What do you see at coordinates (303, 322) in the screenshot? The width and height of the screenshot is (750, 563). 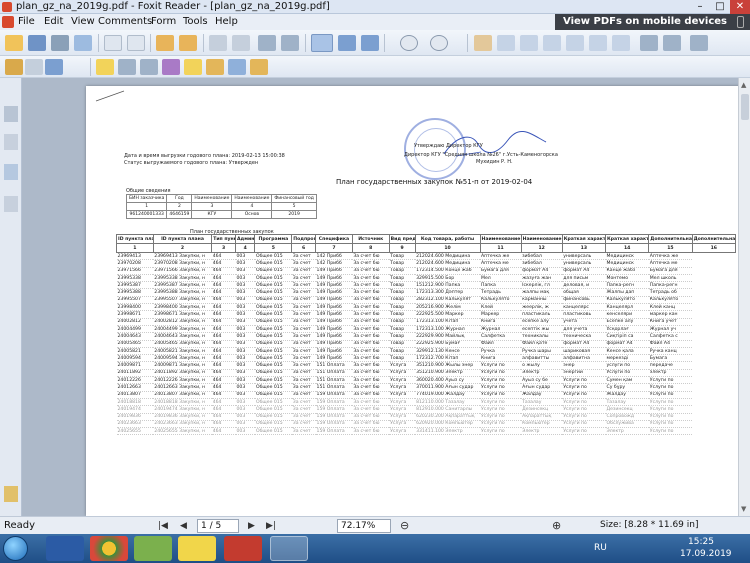 I see `table-cell: За счет` at bounding box center [303, 322].